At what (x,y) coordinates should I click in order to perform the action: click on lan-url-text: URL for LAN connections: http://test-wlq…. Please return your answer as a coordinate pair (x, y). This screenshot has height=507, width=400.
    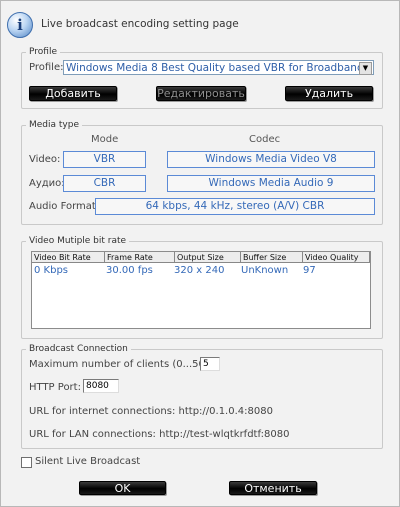
    Looking at the image, I should click on (159, 434).